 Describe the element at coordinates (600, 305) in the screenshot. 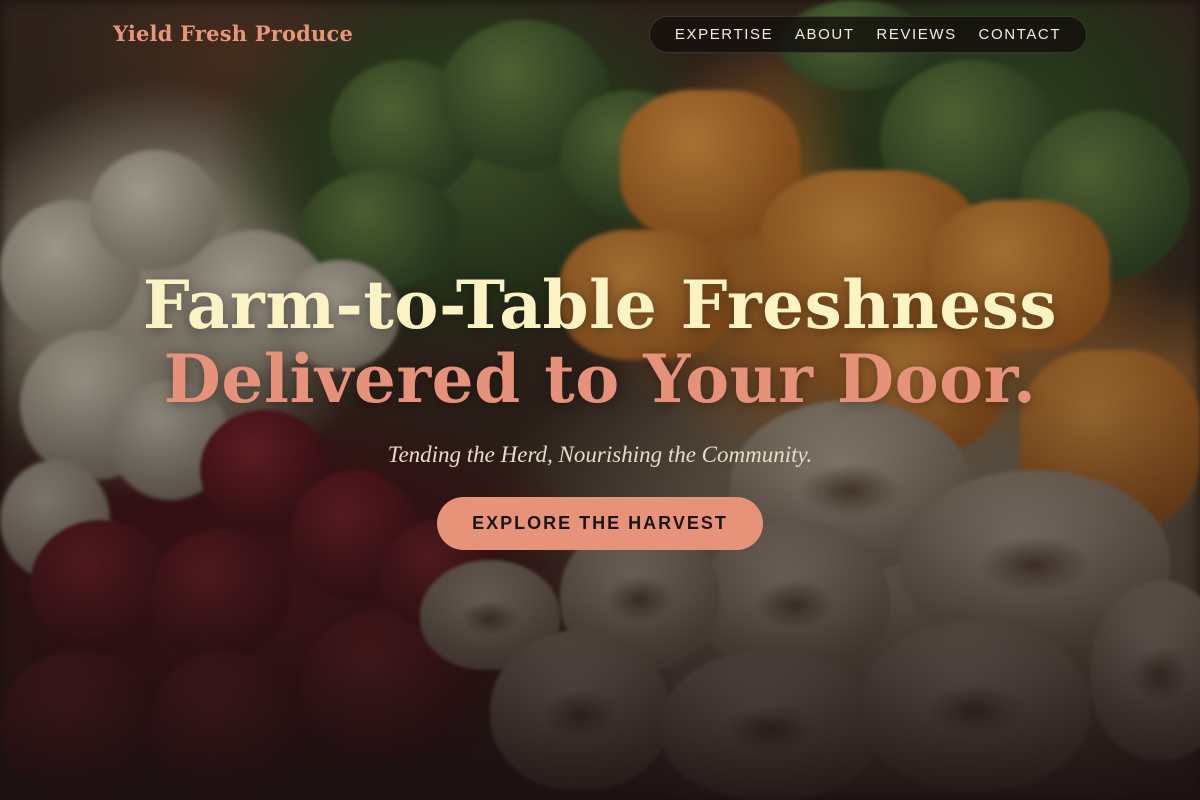

I see `hero-headline-line1: Farm-to-Table Freshness` at that location.